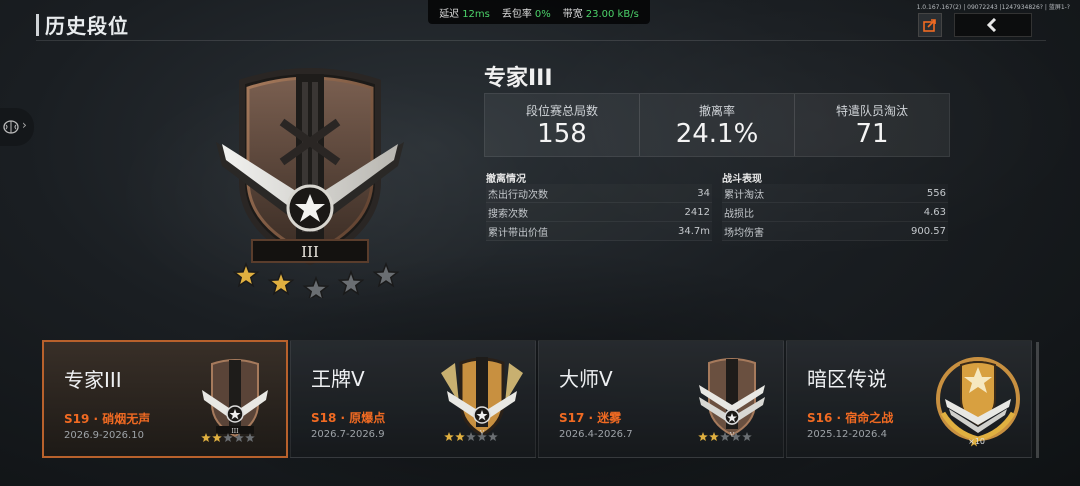 This screenshot has width=1080, height=486. What do you see at coordinates (847, 434) in the screenshot?
I see `card-dates: 2025.12-2026.4` at bounding box center [847, 434].